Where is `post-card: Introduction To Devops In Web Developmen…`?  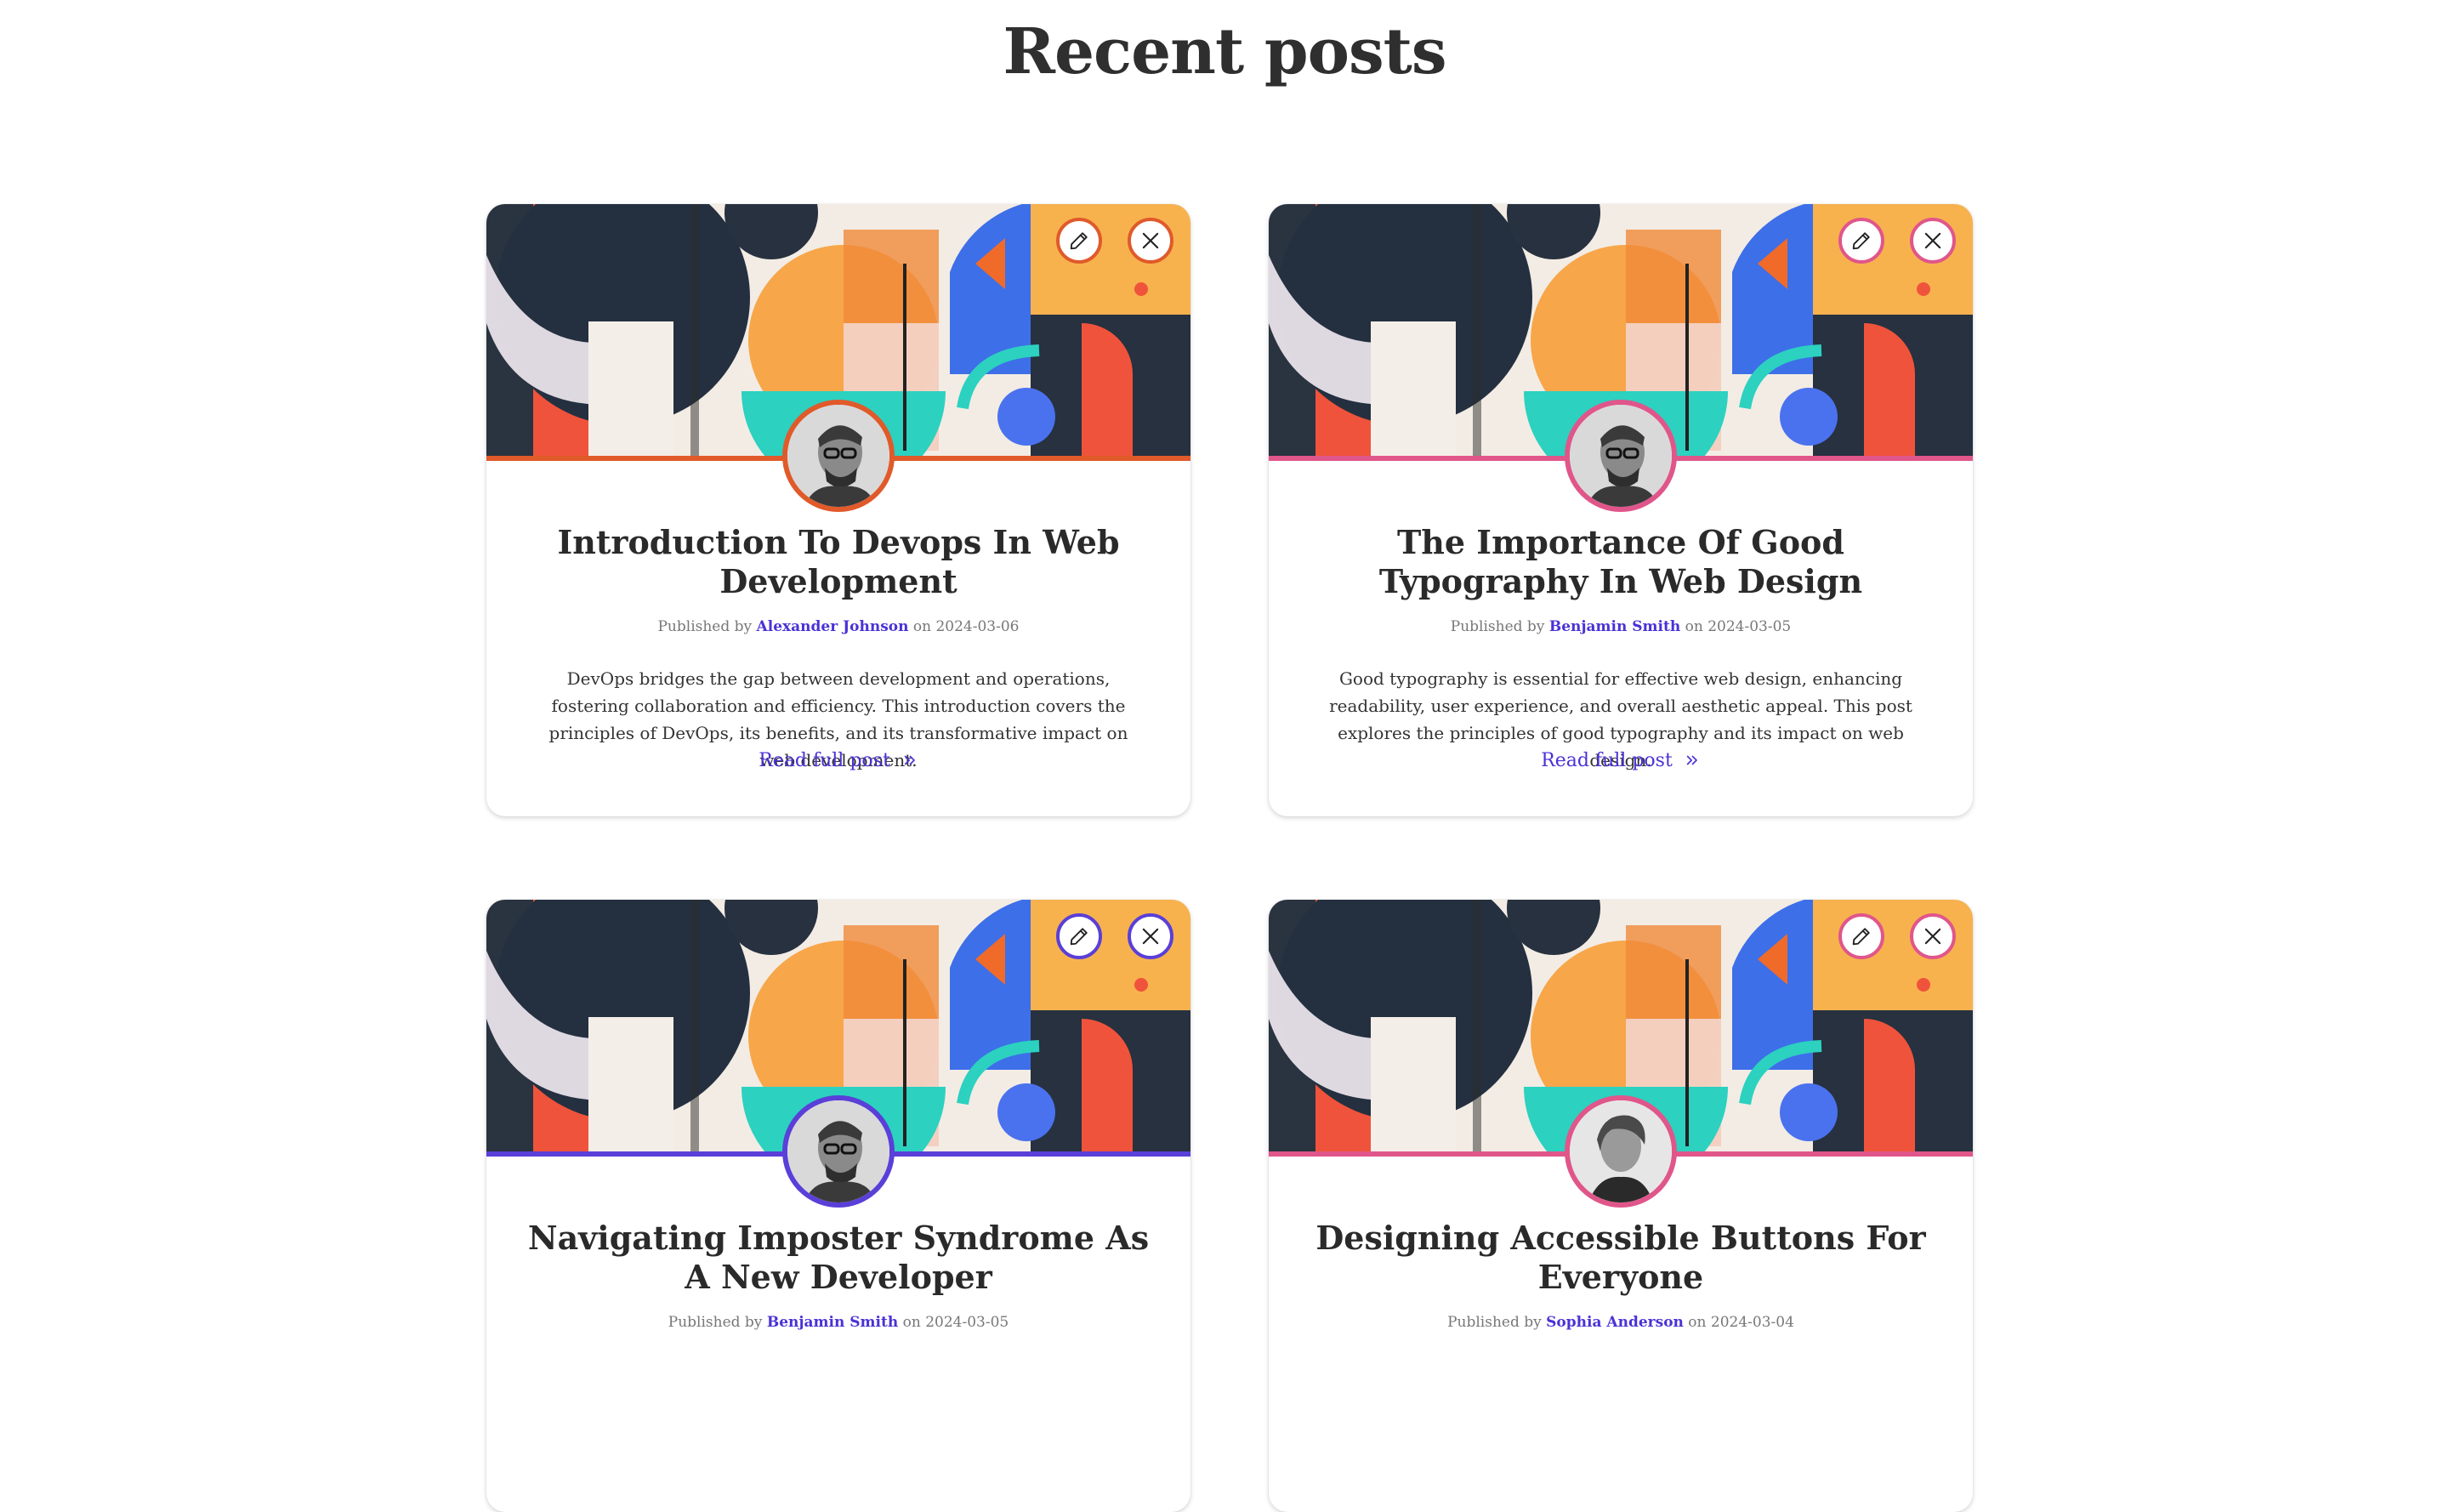
post-card: Introduction To Devops In Web Developmen… is located at coordinates (838, 510).